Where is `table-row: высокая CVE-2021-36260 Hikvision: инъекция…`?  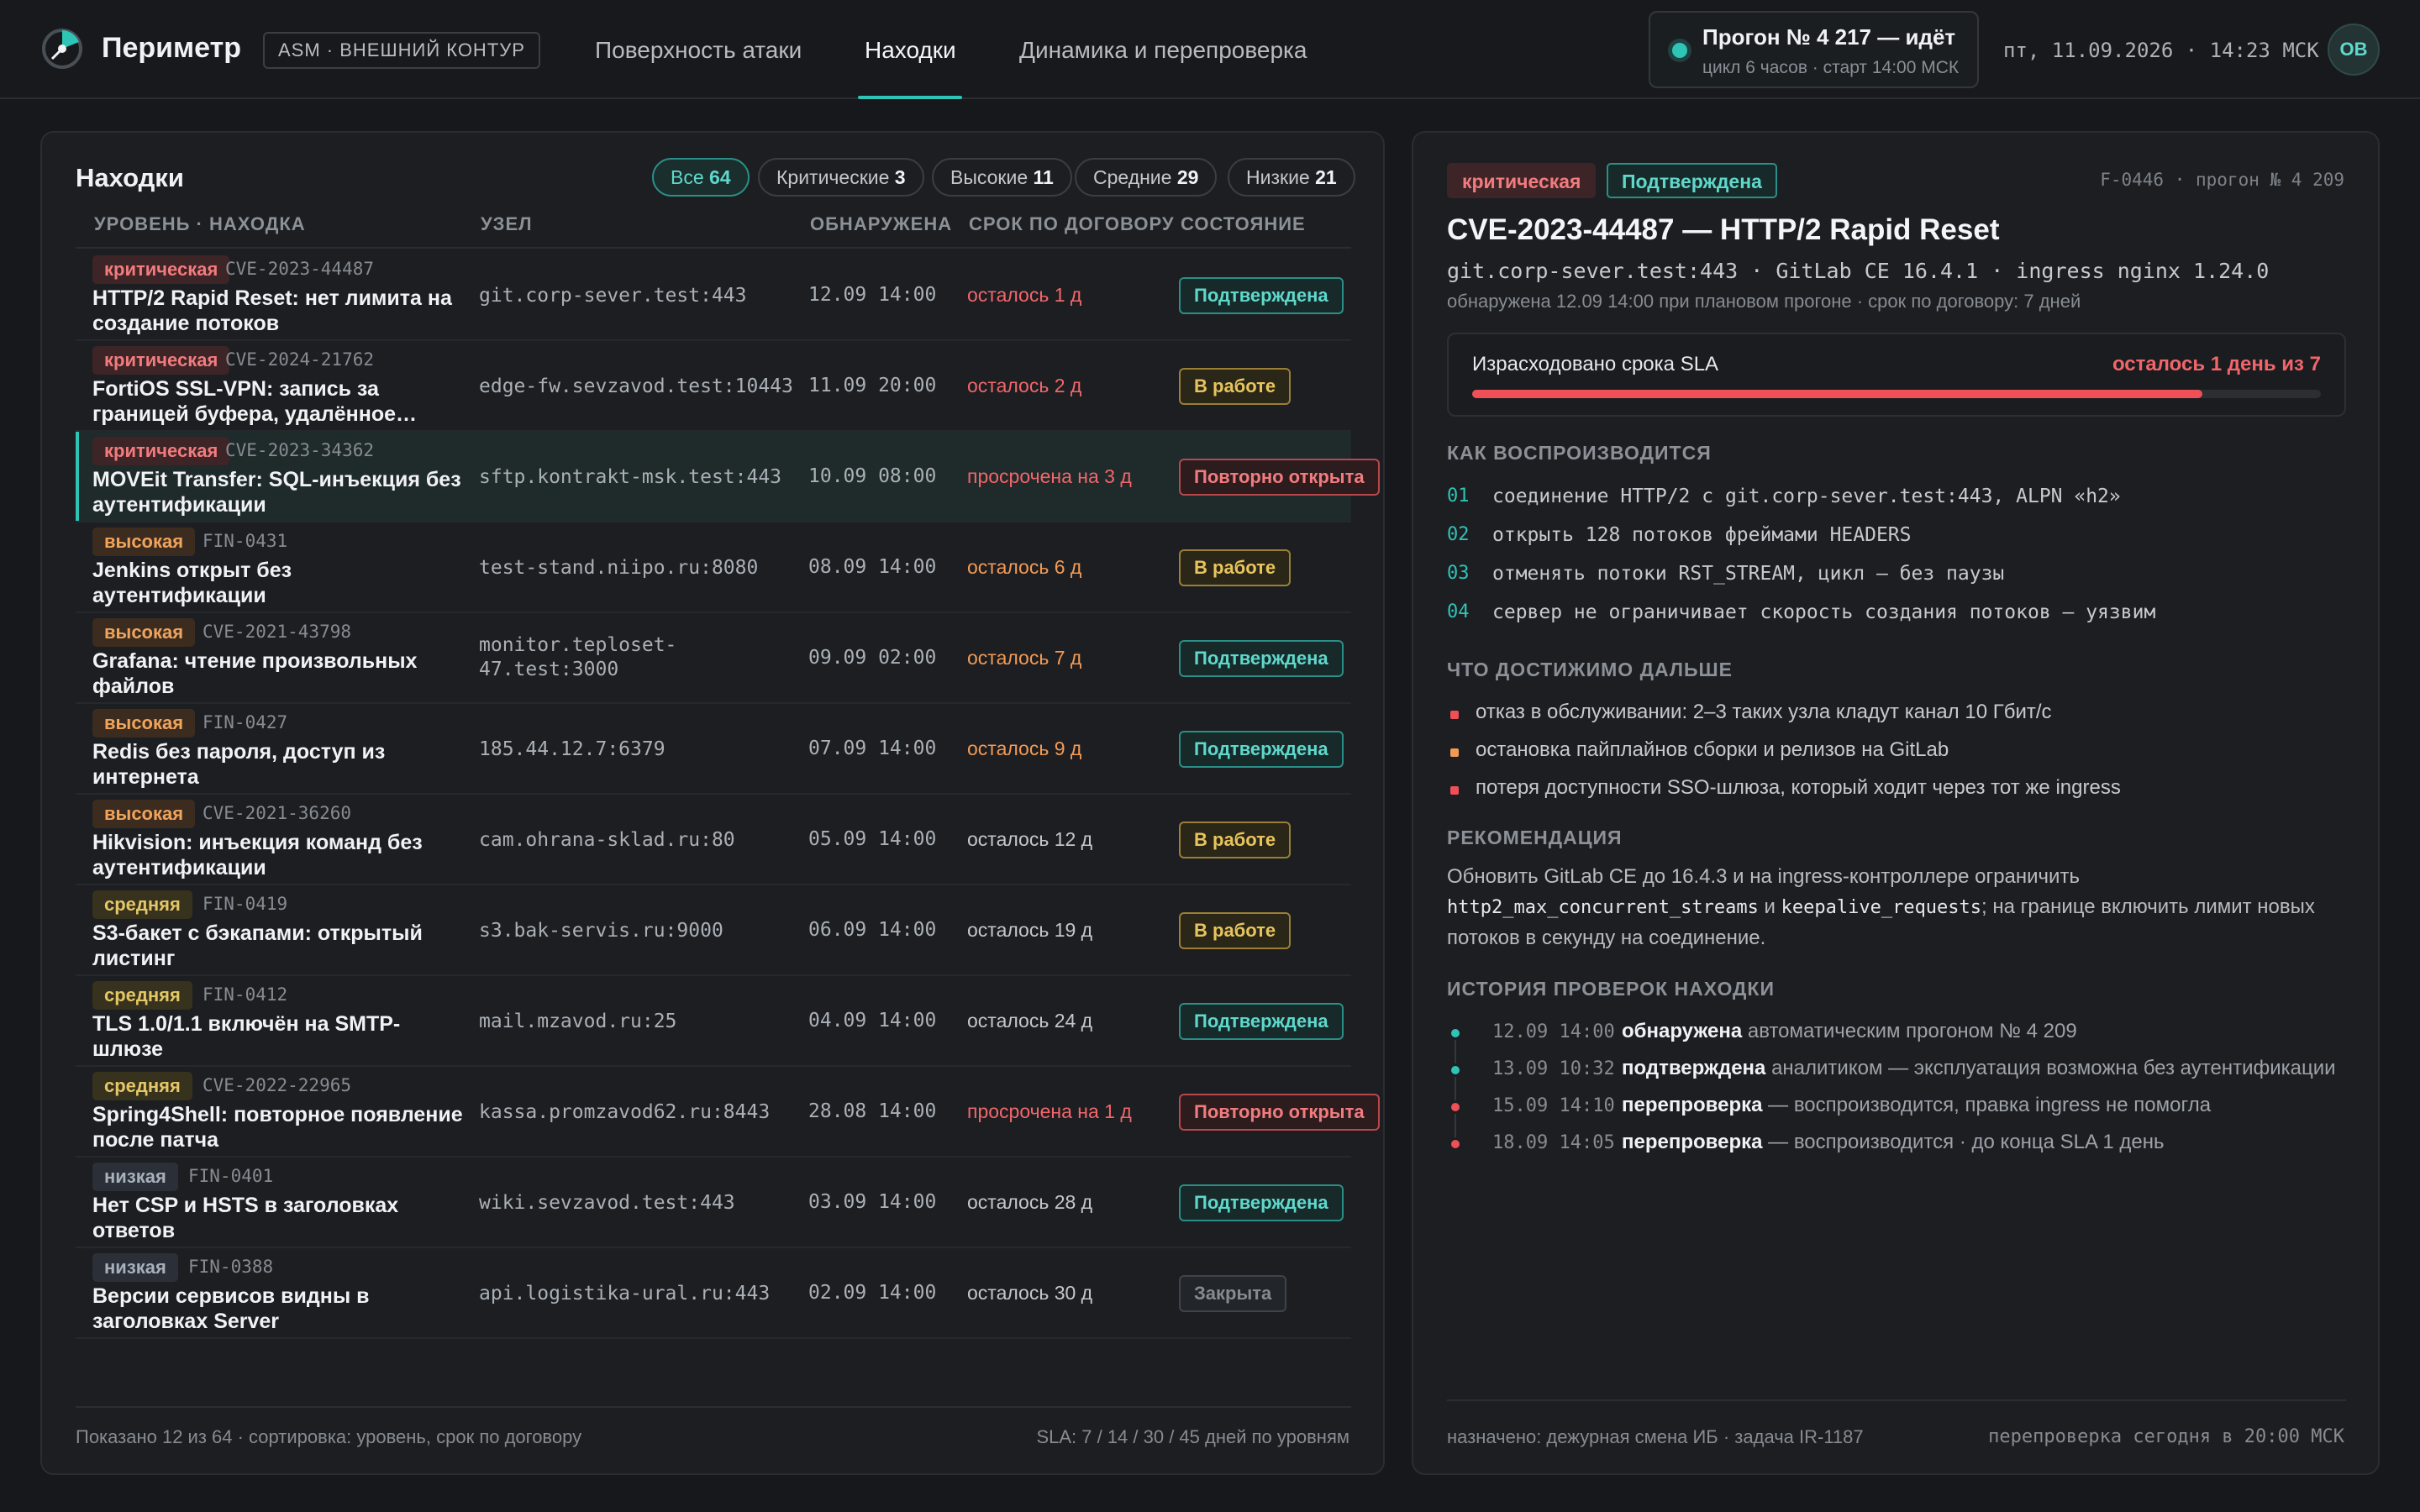
table-row: высокая CVE-2021-36260 Hikvision: инъекция… is located at coordinates (713, 840).